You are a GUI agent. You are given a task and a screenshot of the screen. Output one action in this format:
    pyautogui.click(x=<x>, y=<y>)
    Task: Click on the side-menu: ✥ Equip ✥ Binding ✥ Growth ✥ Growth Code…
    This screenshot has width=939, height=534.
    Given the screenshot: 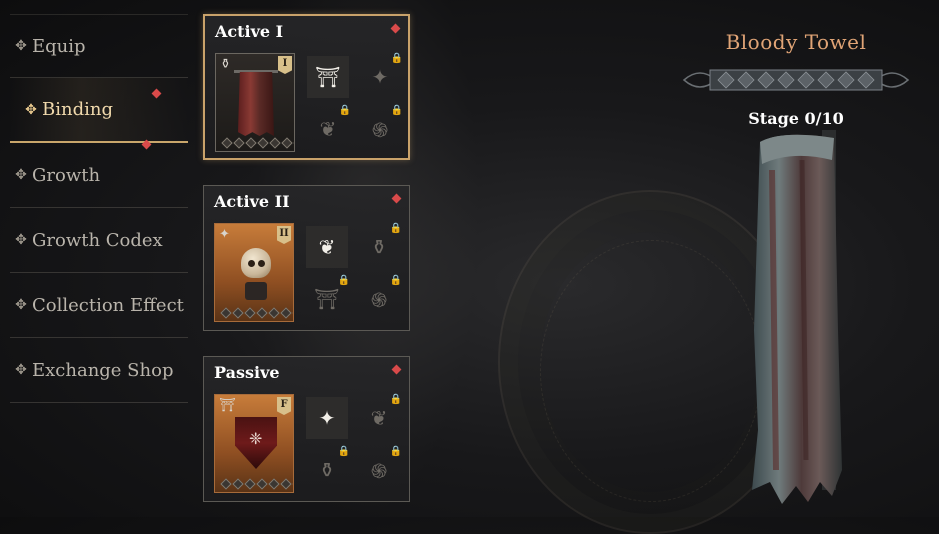 What is the action you would take?
    pyautogui.click(x=99, y=208)
    